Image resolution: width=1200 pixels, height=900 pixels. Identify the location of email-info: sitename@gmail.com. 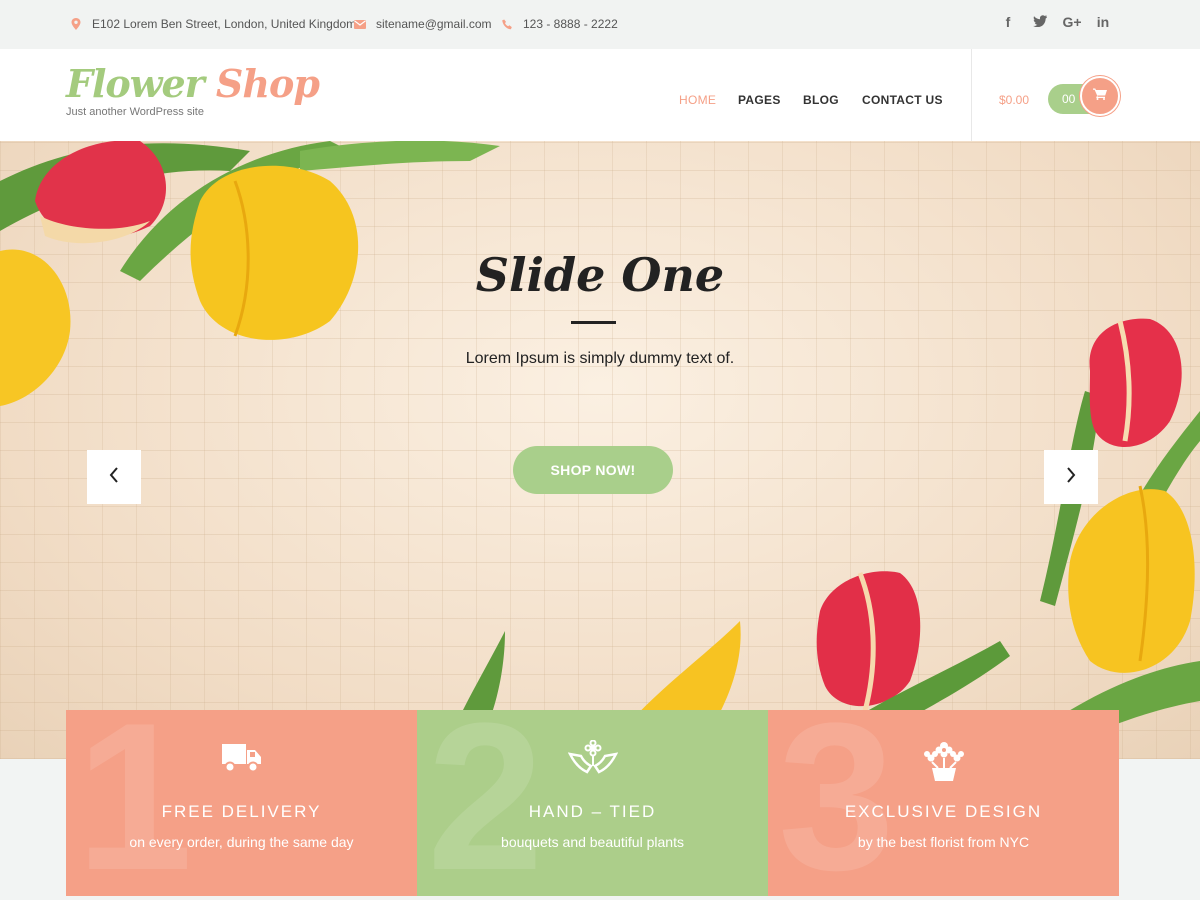
(423, 24).